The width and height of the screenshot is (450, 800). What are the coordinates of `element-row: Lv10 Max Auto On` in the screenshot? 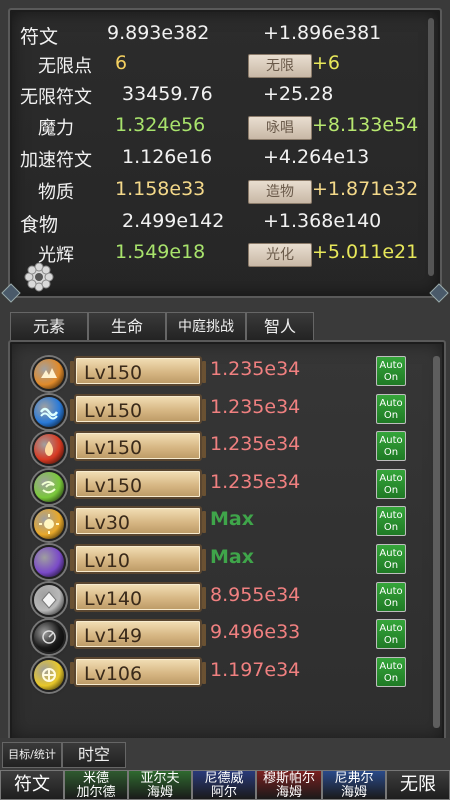 It's located at (220, 560).